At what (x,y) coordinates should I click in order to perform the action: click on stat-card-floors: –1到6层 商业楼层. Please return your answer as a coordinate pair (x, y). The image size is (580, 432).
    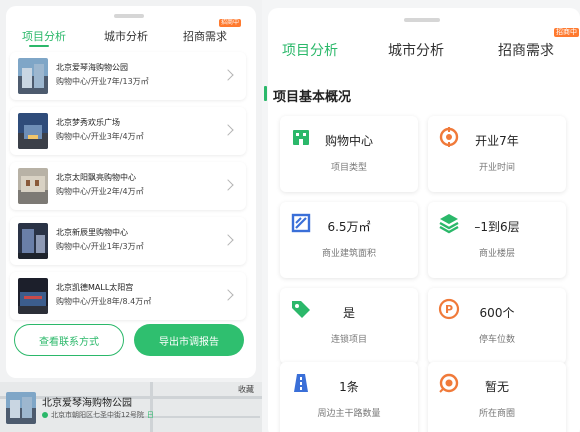
    Looking at the image, I should click on (497, 240).